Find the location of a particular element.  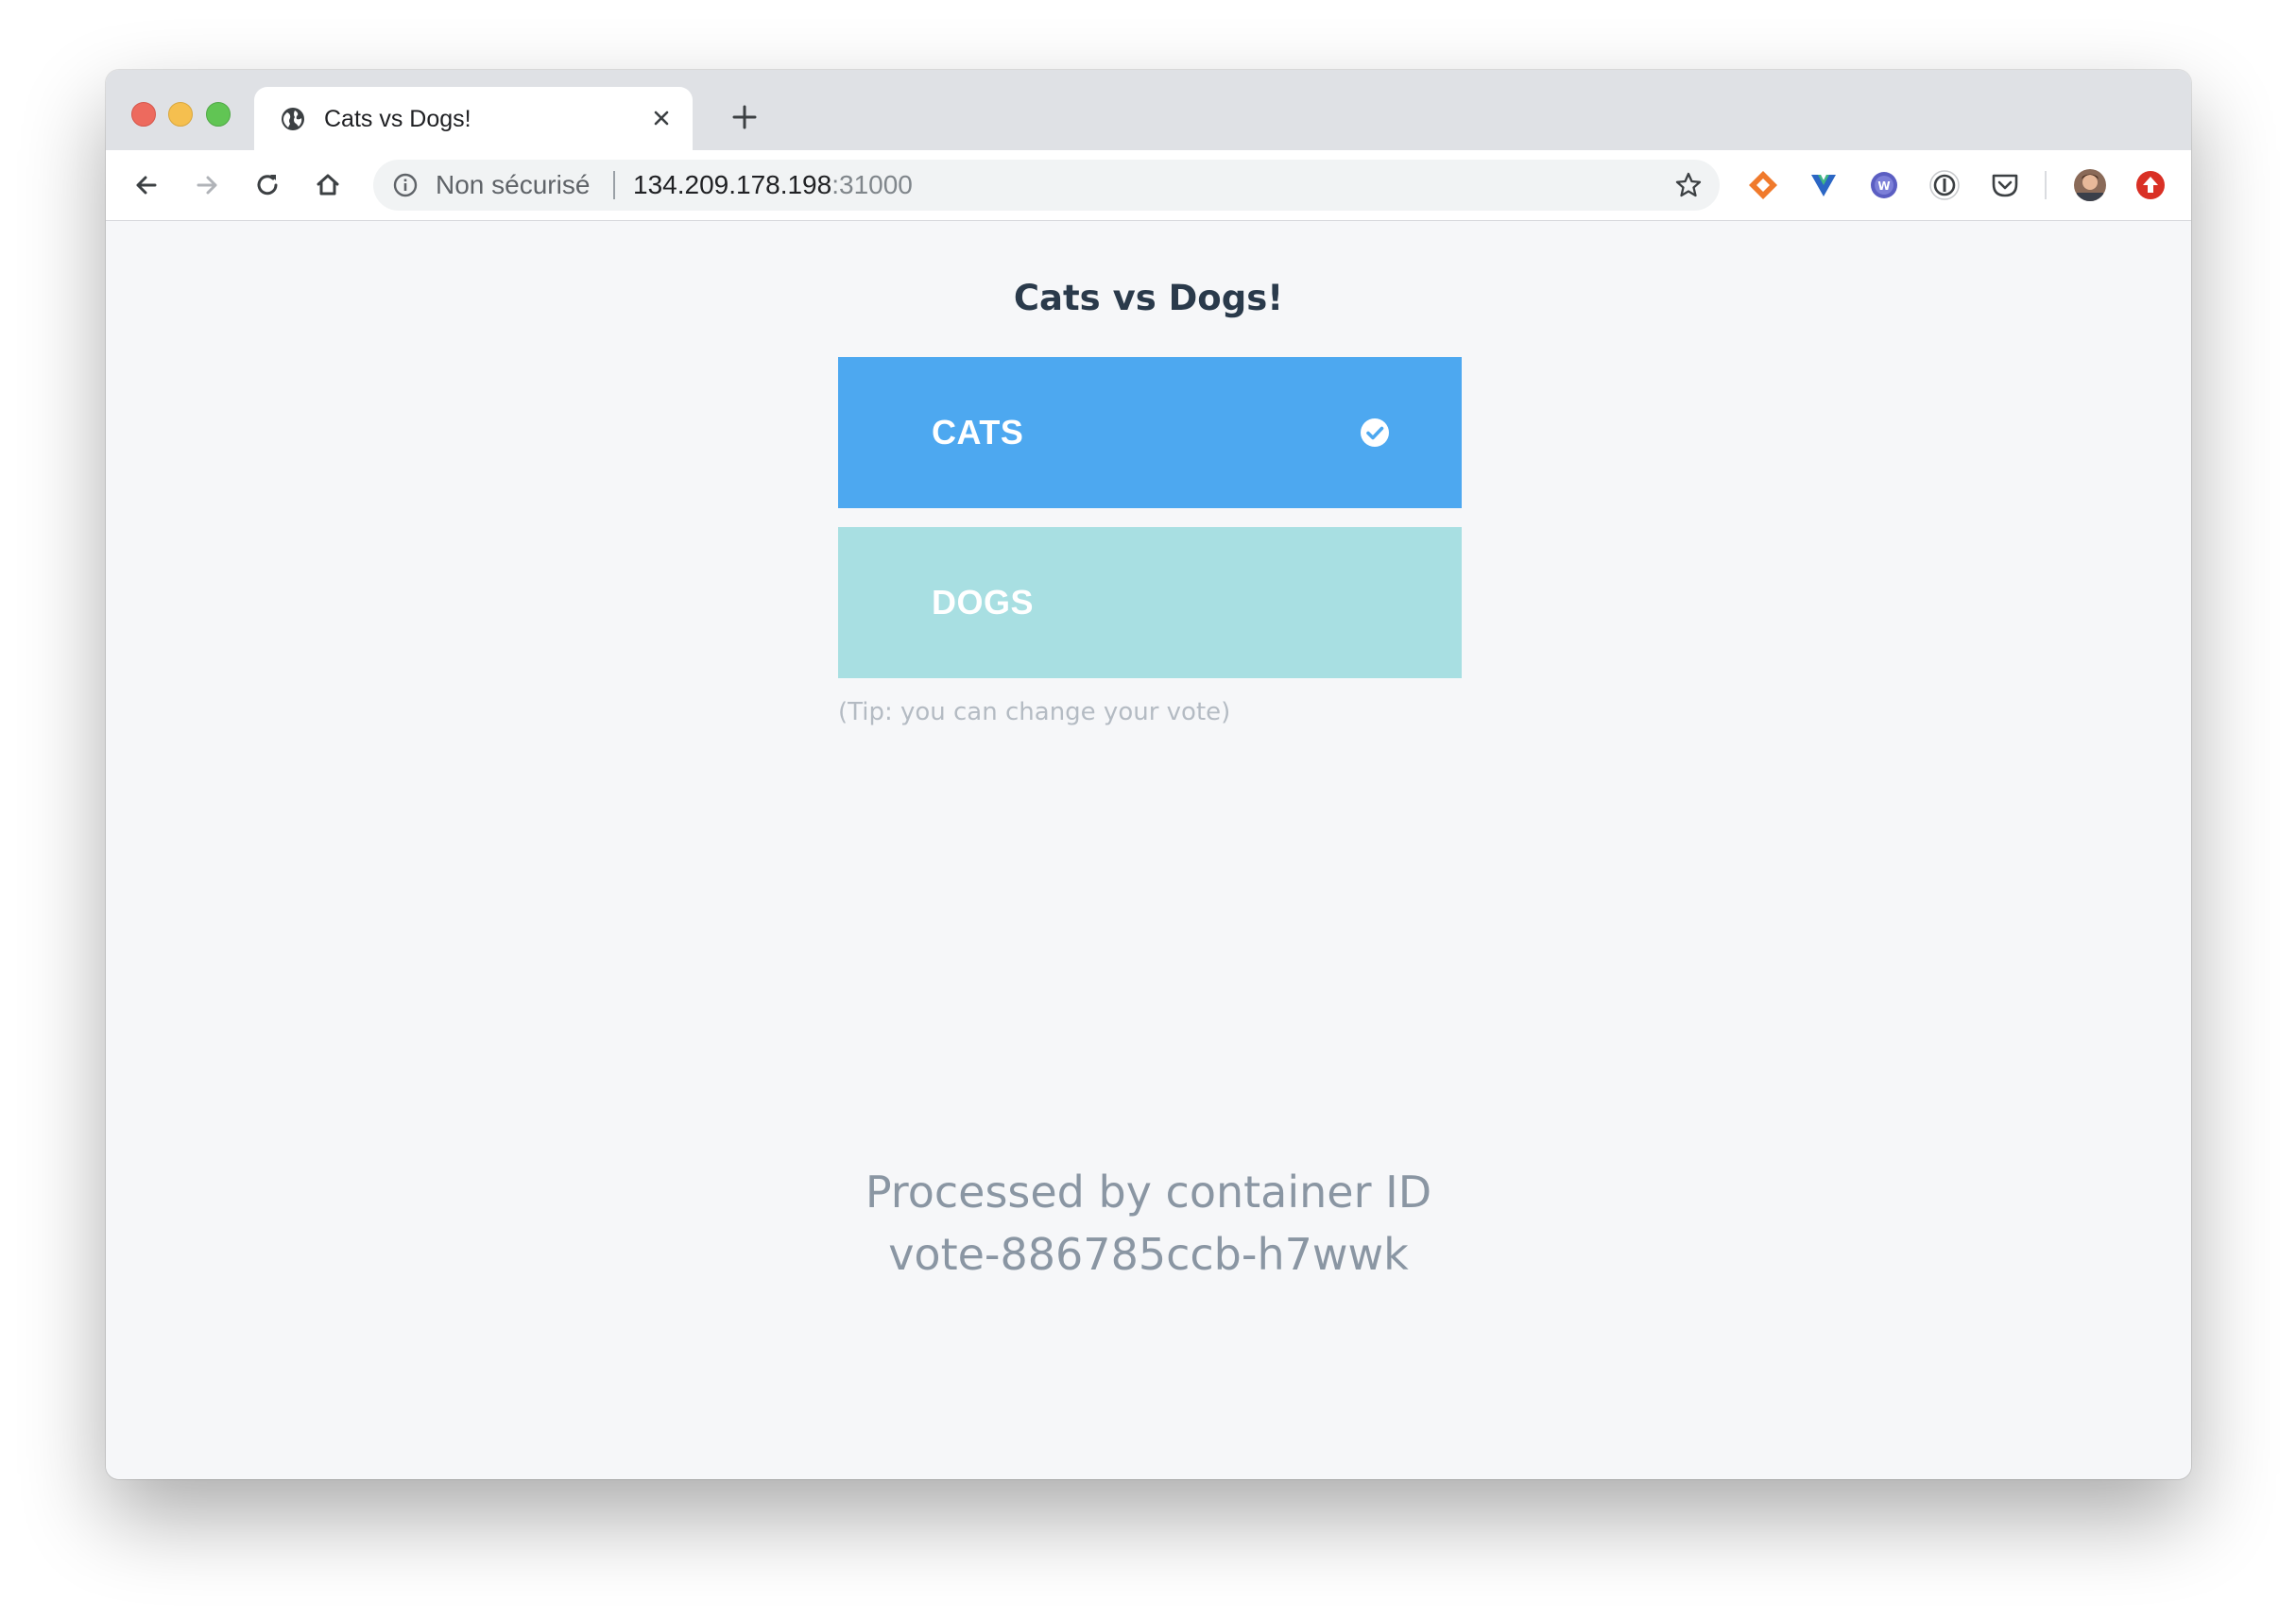

omnibox-divider is located at coordinates (614, 185).